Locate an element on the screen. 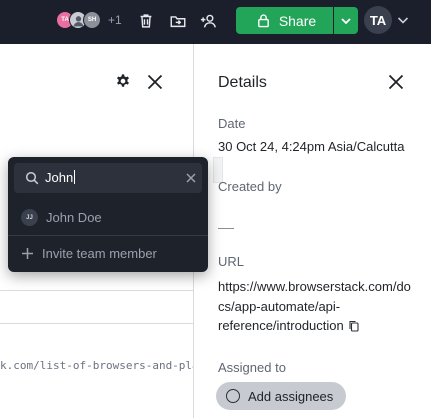 The height and width of the screenshot is (418, 431). share-label: Share is located at coordinates (297, 20).